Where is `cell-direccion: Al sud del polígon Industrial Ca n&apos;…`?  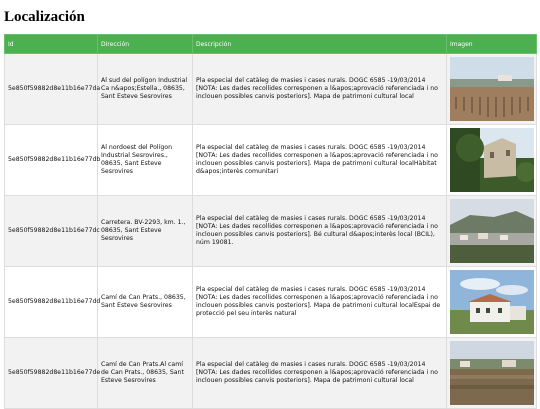
cell-direccion: Al sud del polígon Industrial Ca n&apos;… is located at coordinates (145, 89).